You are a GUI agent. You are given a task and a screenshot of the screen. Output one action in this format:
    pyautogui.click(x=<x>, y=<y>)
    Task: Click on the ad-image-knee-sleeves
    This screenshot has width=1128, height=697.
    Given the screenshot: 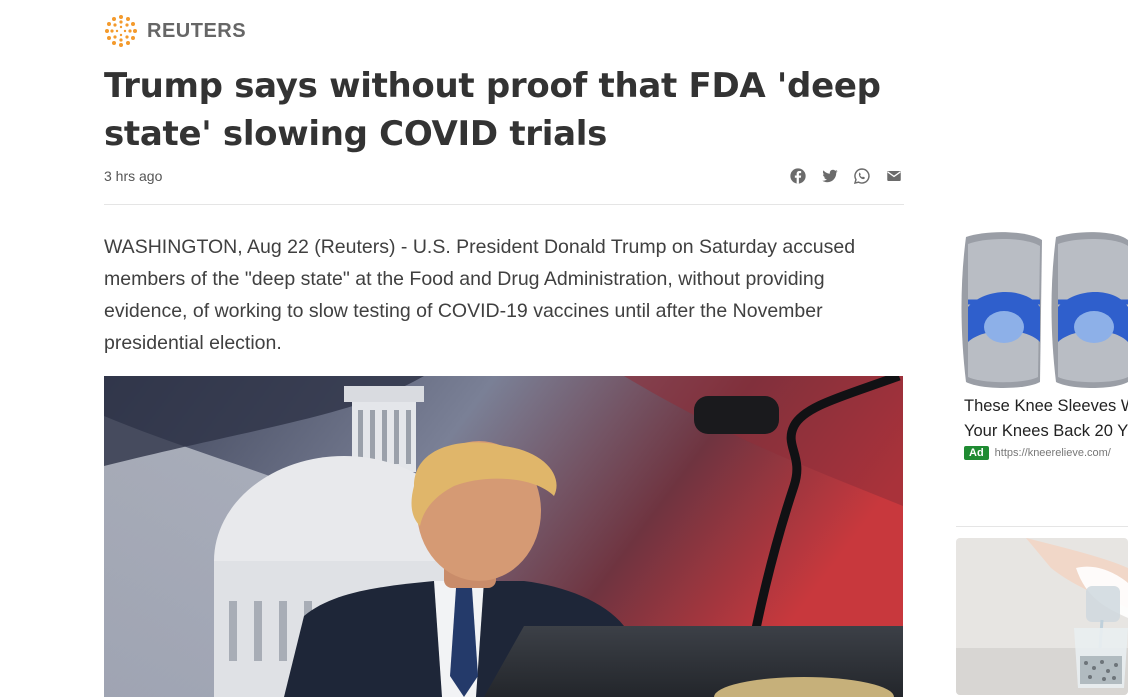 What is the action you would take?
    pyautogui.click(x=1042, y=312)
    